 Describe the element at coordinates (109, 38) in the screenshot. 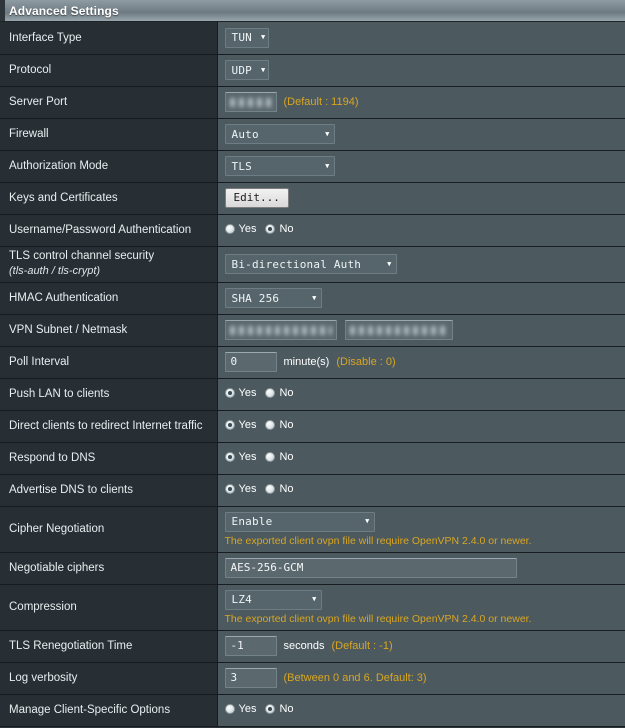

I see `label-cell-interface-type: Interface Type` at that location.